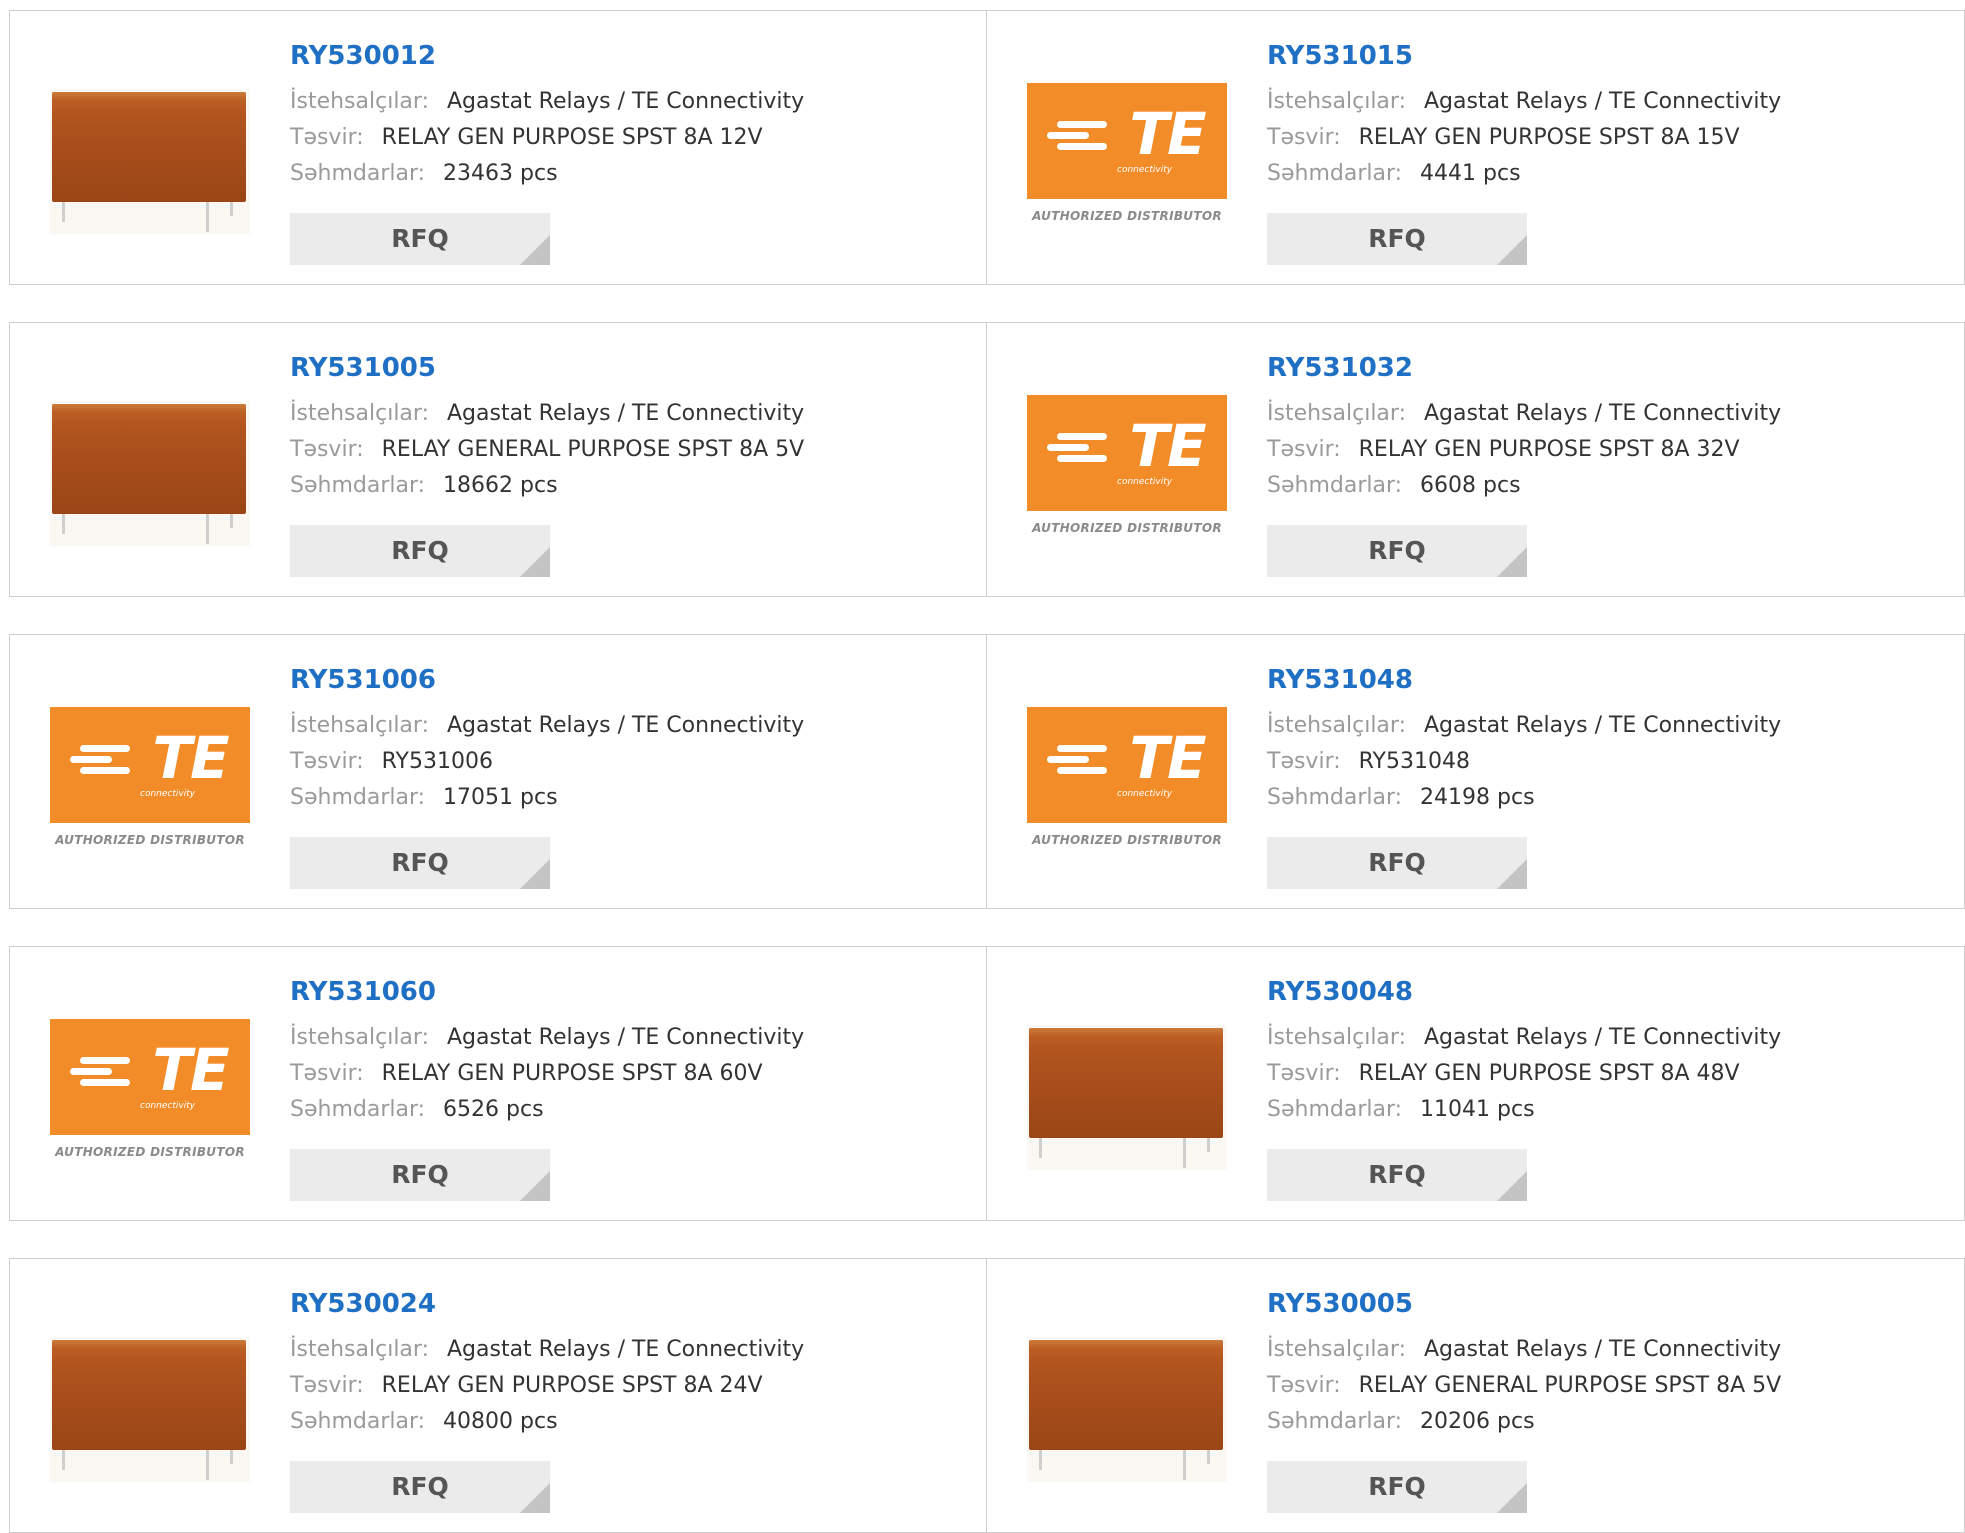  Describe the element at coordinates (500, 485) in the screenshot. I see `stock-value: 18662 pcs` at that location.